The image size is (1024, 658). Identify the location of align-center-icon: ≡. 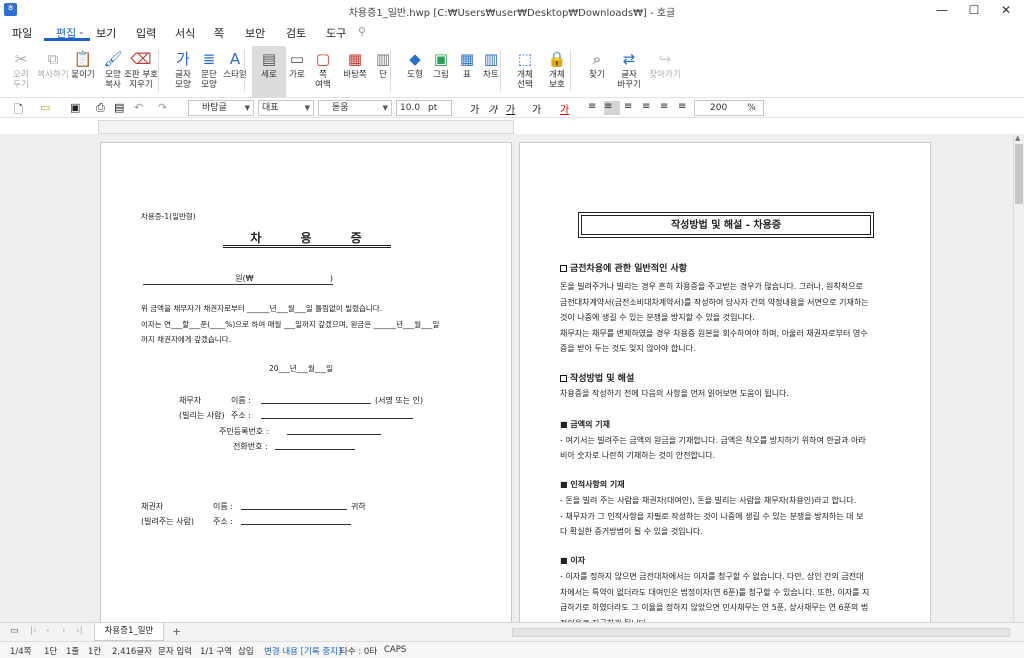
(631, 108).